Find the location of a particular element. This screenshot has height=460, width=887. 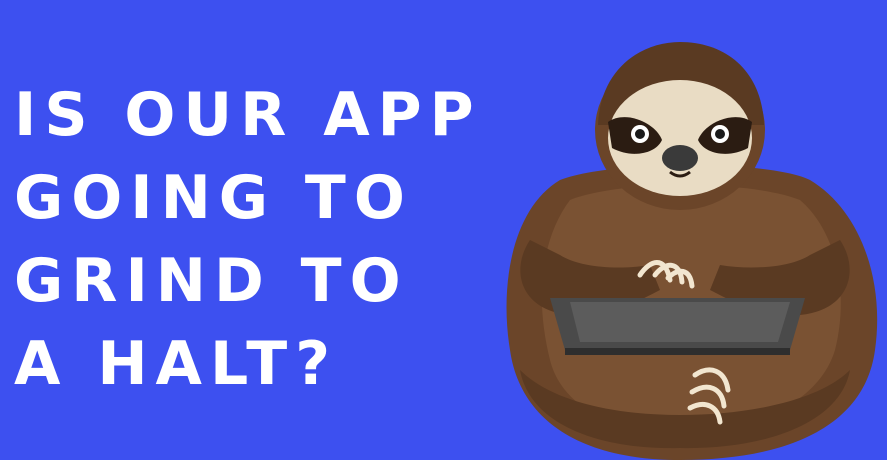

headline-line-1: IS OUR APP is located at coordinates (248, 115).